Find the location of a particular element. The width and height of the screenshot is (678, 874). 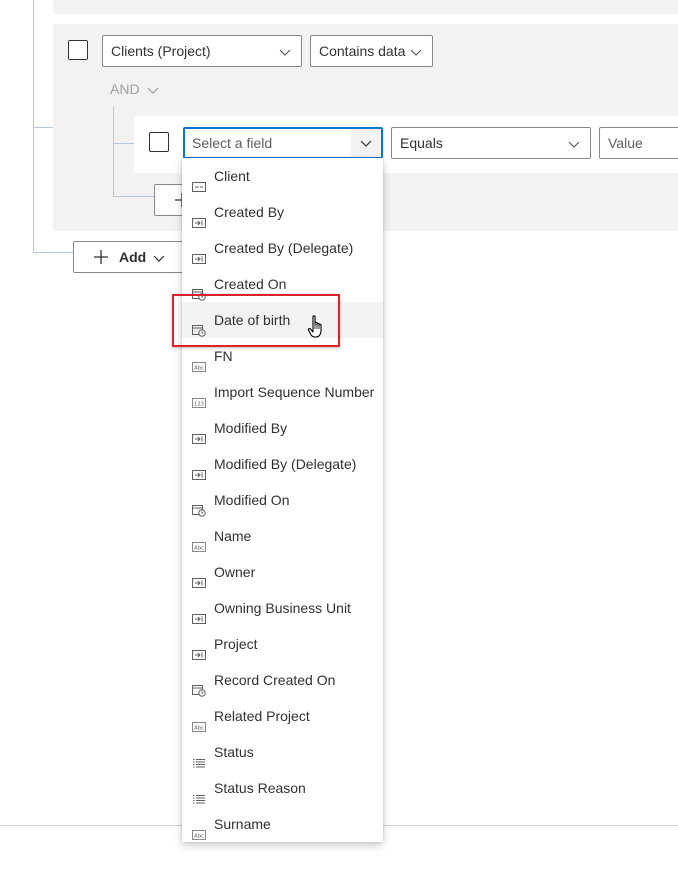

dropdown-option: Owning Business Unit is located at coordinates (282, 608).